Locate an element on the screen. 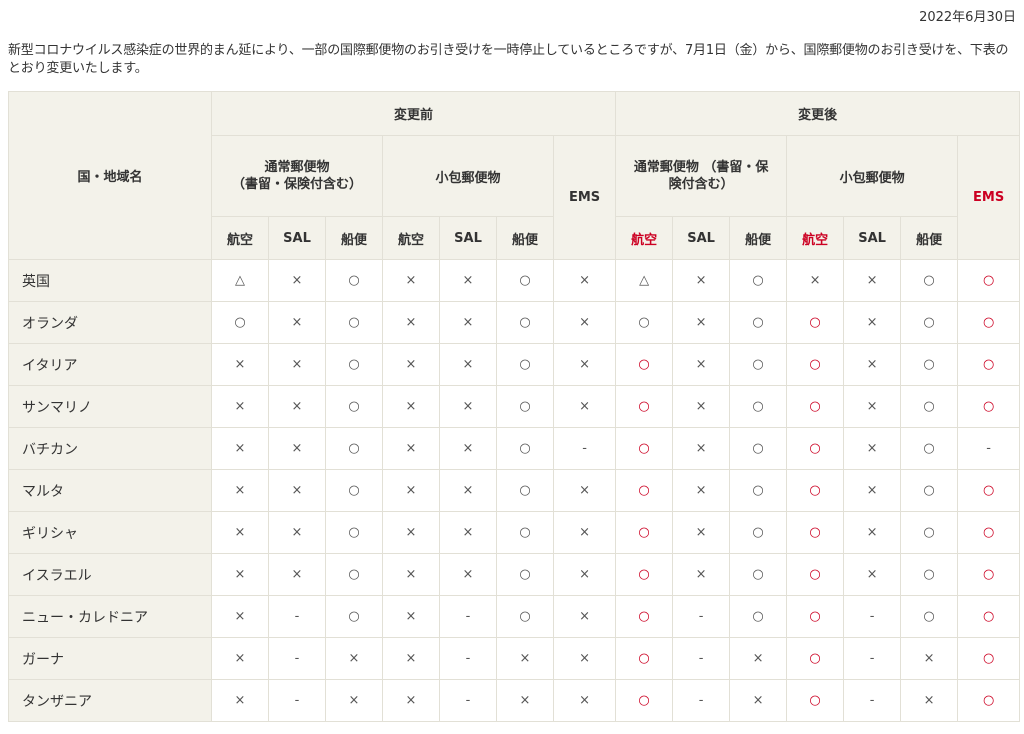 The width and height of the screenshot is (1024, 734). before-ems-header: EMS is located at coordinates (584, 197).